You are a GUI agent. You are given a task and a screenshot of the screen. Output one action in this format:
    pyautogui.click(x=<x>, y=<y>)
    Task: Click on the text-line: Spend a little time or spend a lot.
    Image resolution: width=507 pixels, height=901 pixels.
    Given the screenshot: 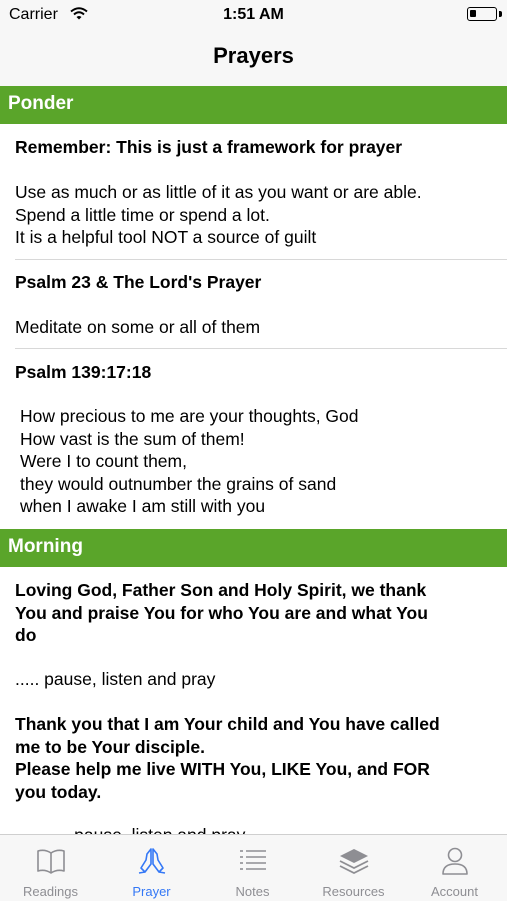 What is the action you would take?
    pyautogui.click(x=142, y=214)
    